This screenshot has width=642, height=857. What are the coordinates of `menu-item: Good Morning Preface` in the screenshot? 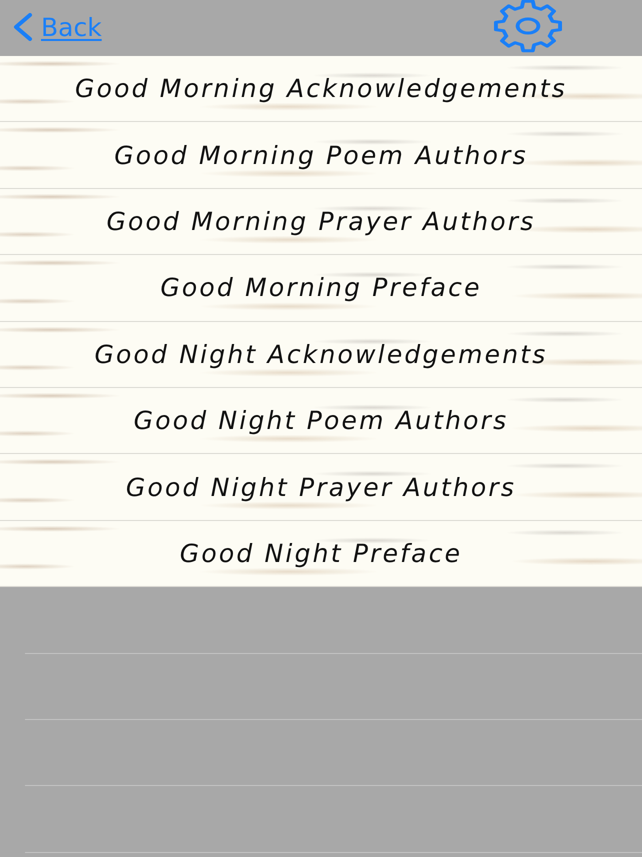 It's located at (321, 288).